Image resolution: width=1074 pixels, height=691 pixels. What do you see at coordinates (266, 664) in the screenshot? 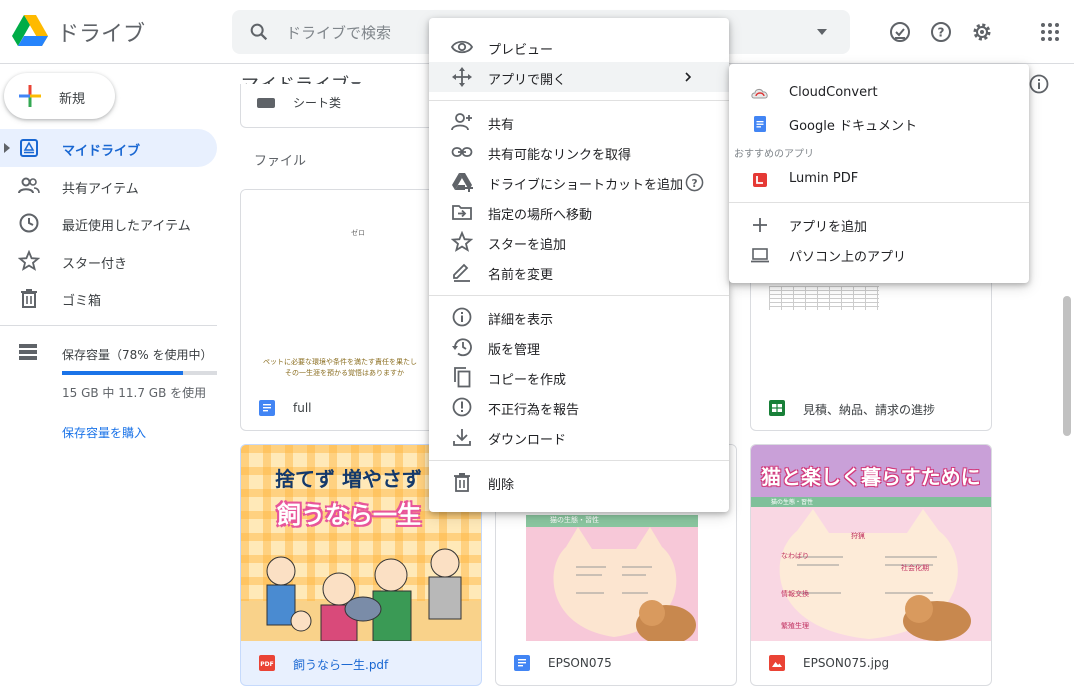
I see `svg-text: PDF` at bounding box center [266, 664].